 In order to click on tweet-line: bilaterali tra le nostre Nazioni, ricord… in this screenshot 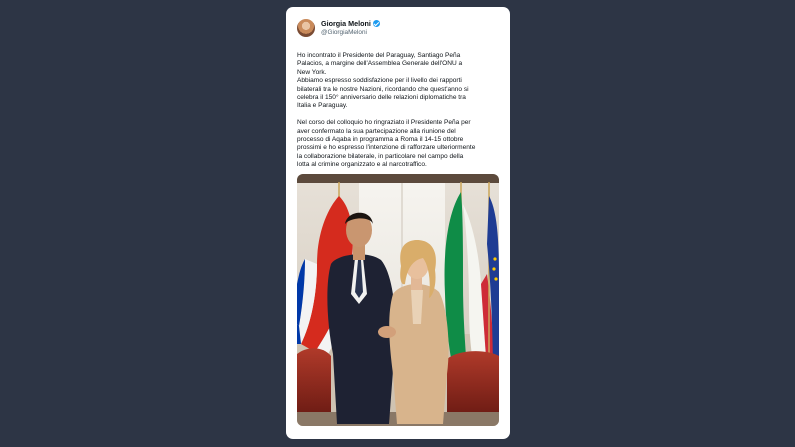, I will do `click(383, 89)`.